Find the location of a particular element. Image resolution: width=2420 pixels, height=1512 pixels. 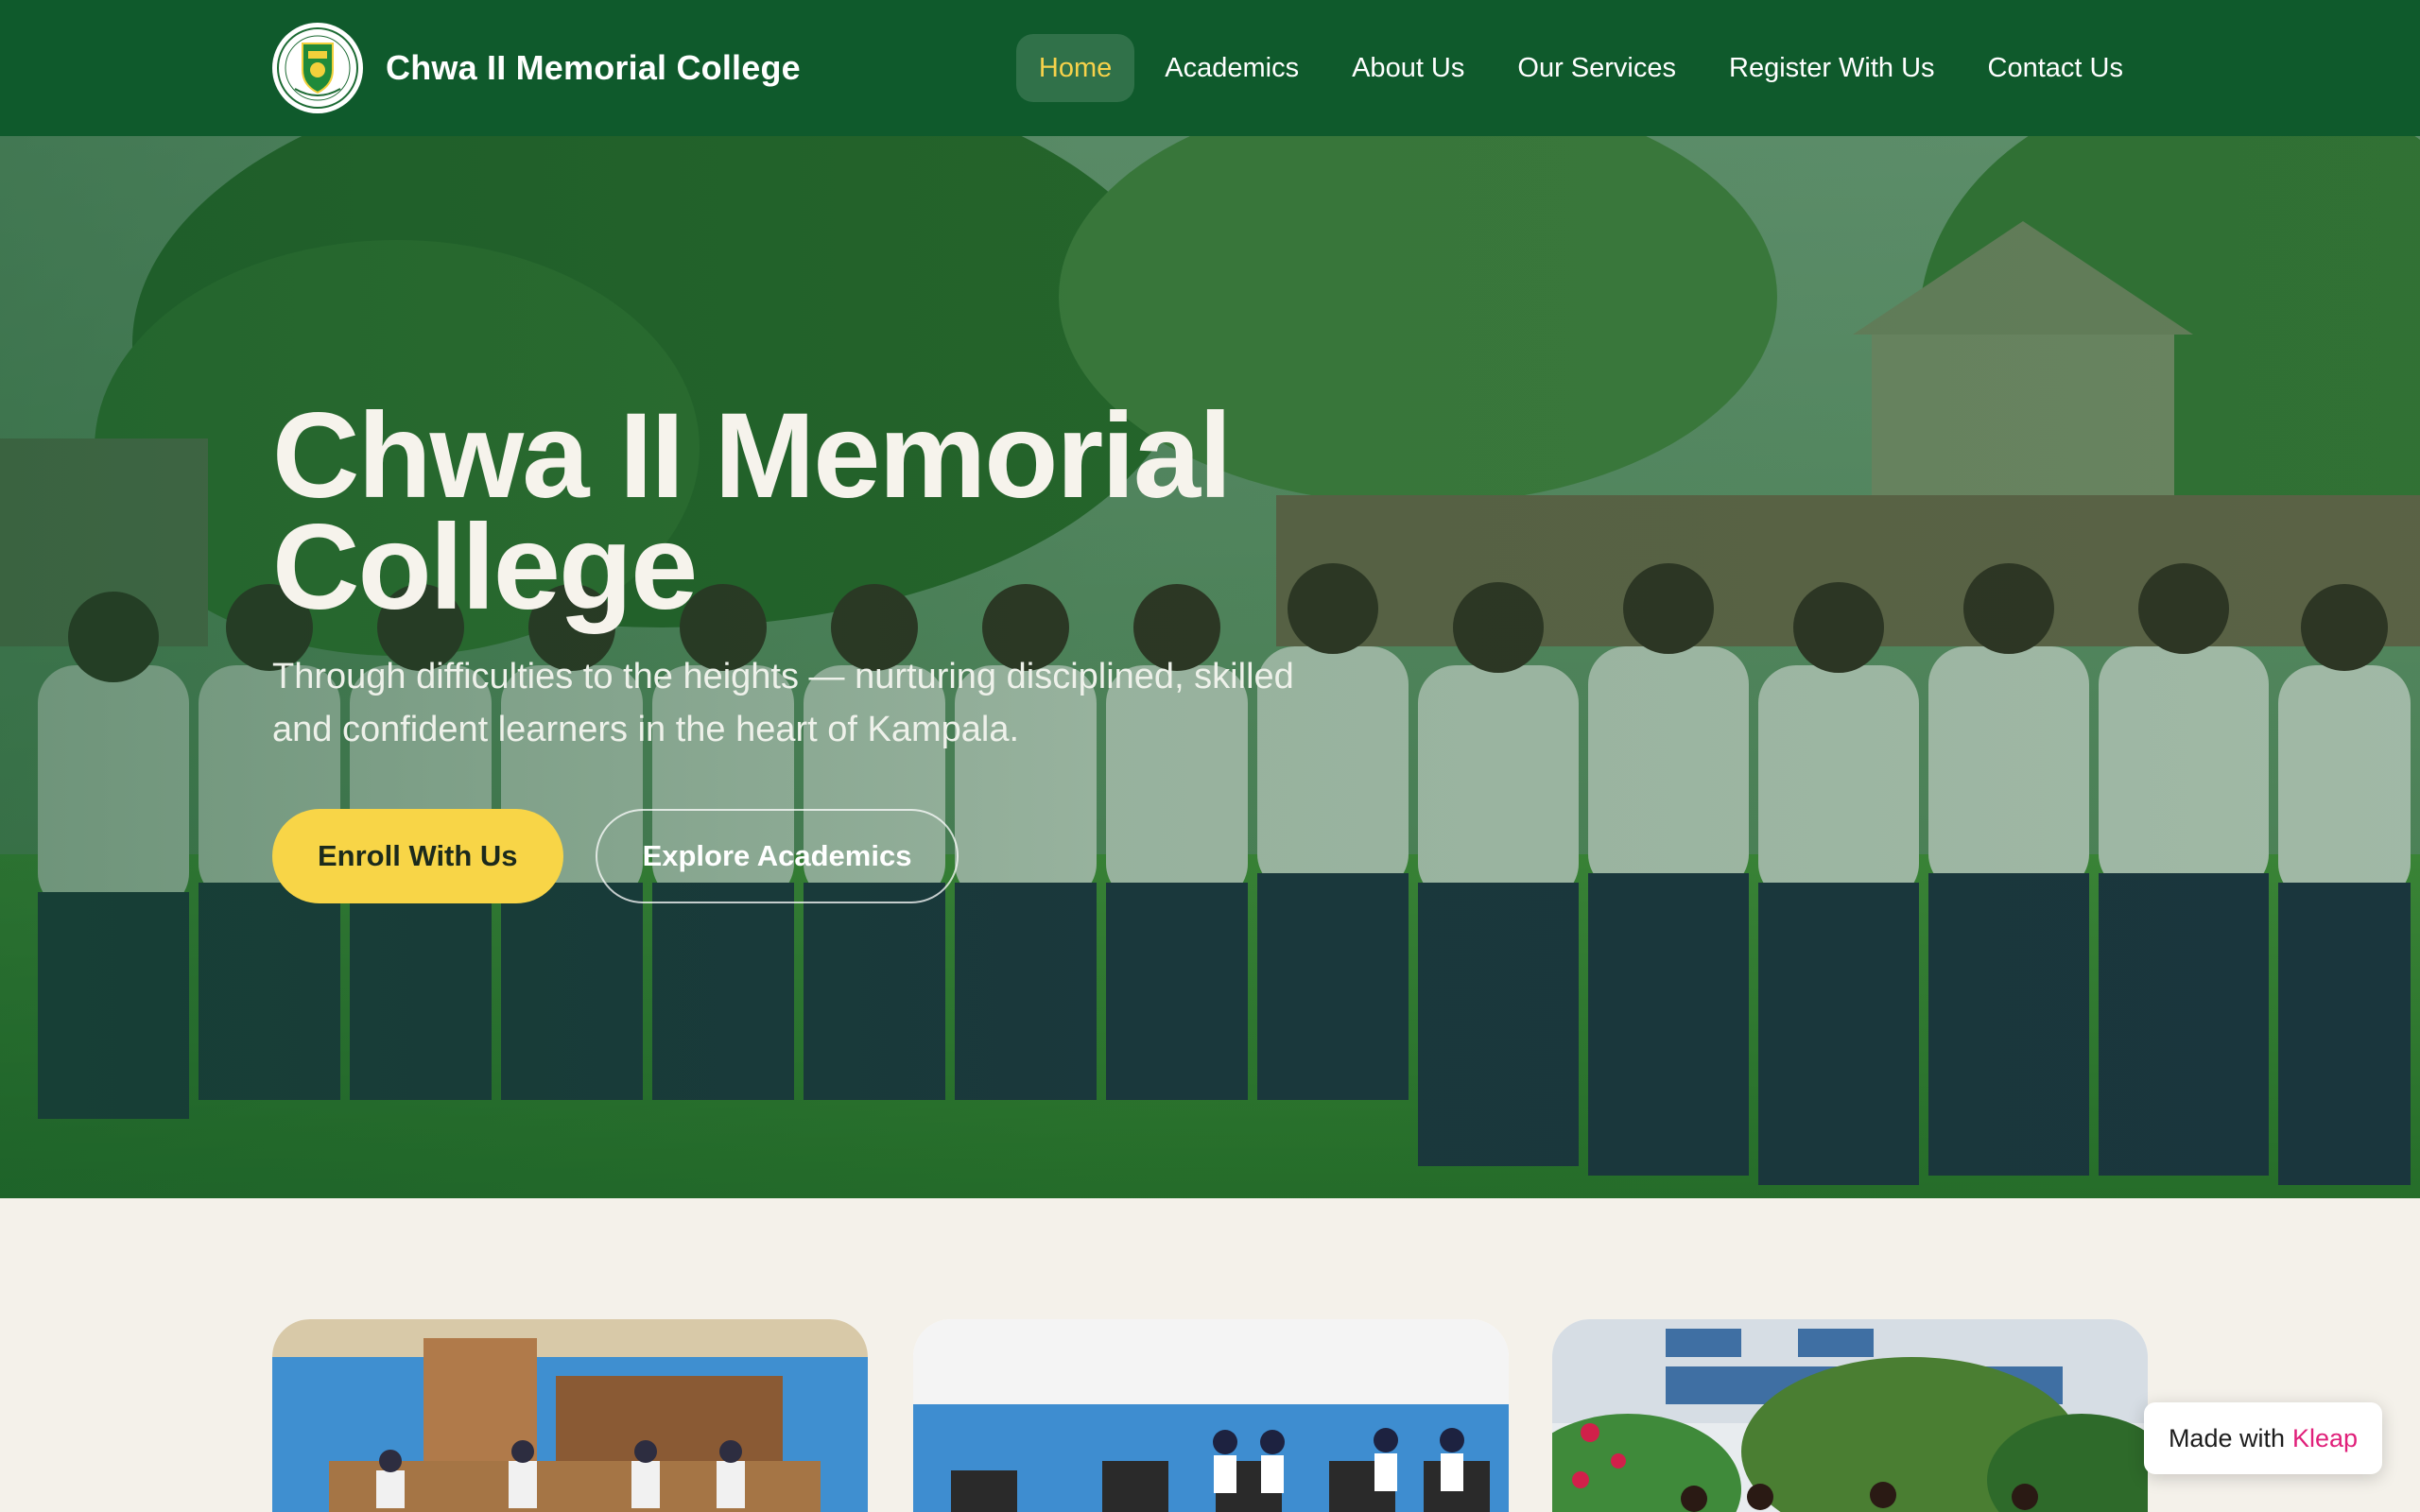

nav-about-us: About Us is located at coordinates (1408, 68).